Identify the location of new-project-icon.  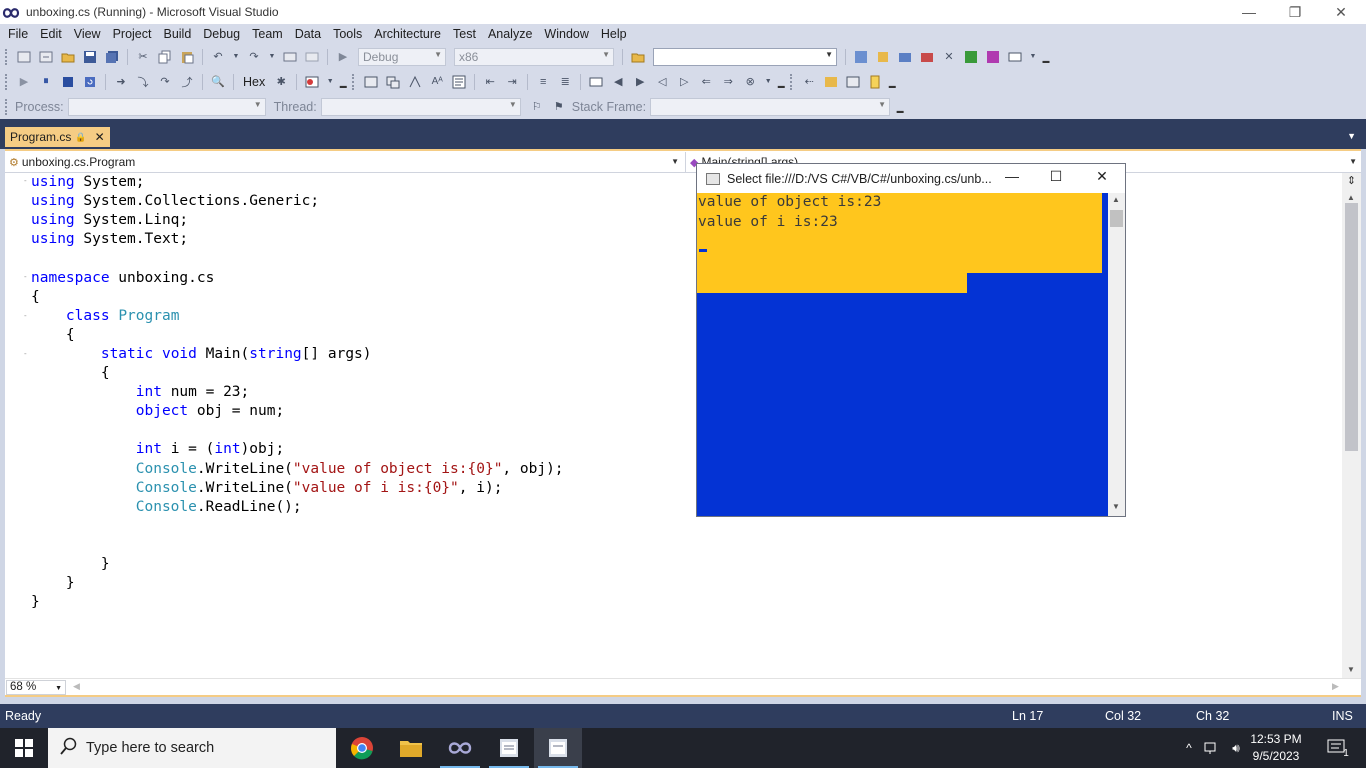
(24, 57).